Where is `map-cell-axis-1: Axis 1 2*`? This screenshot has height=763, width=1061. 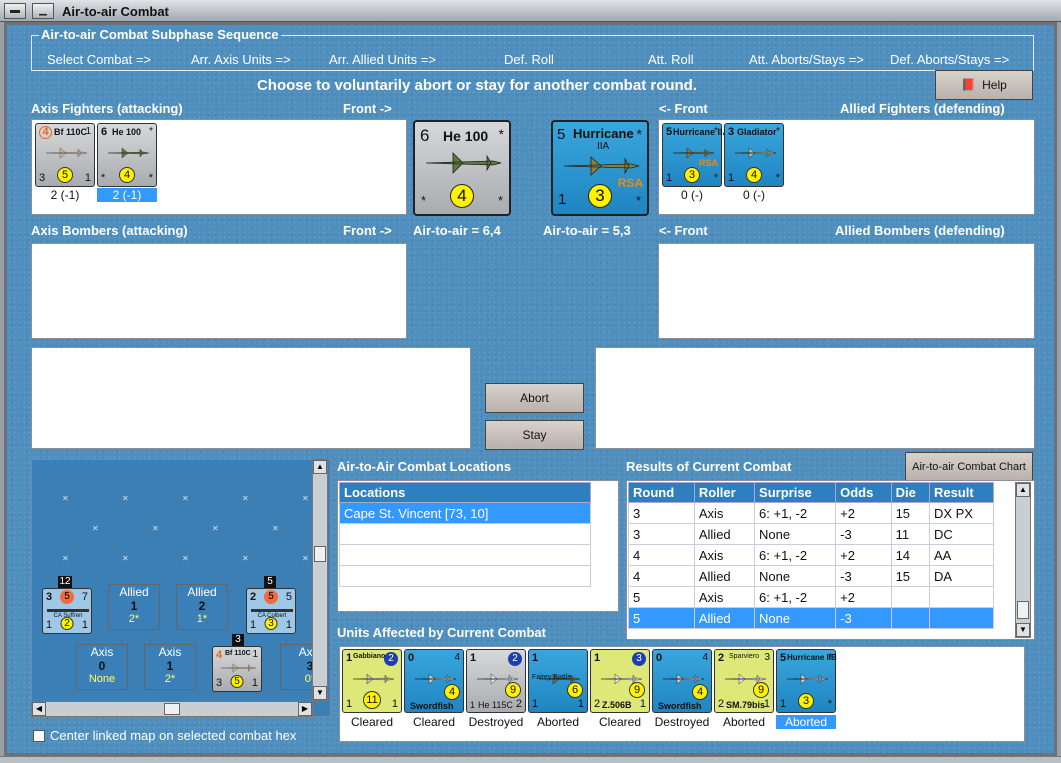
map-cell-axis-1: Axis 1 2* is located at coordinates (170, 667).